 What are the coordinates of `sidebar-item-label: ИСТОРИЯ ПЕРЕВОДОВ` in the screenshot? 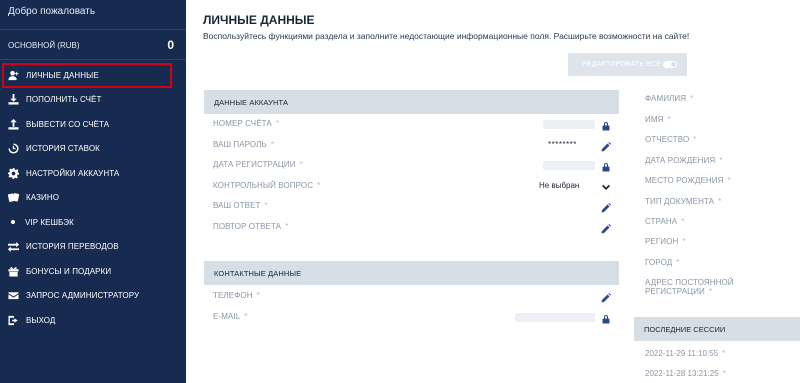 It's located at (72, 247).